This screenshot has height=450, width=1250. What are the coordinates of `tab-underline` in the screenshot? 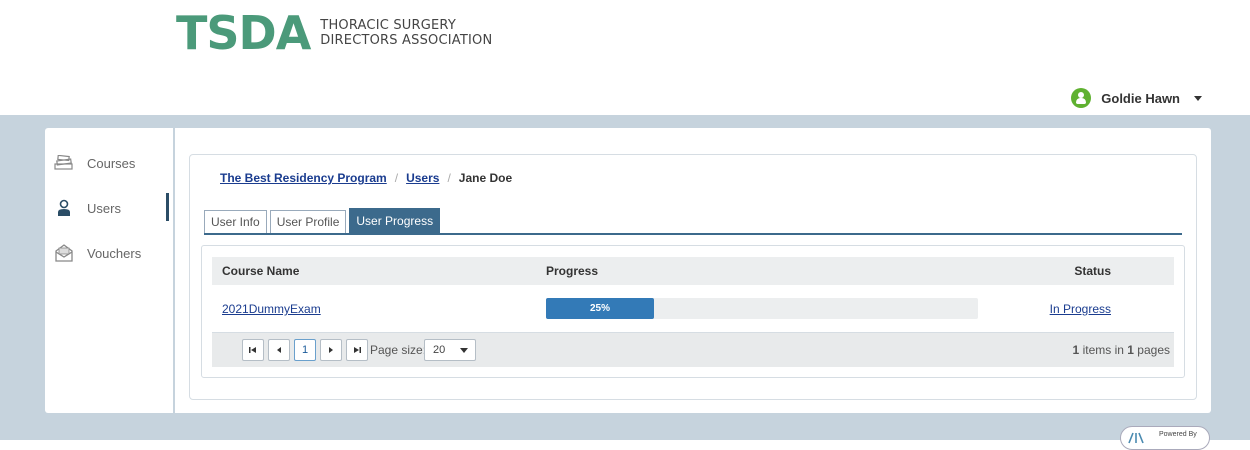 It's located at (693, 234).